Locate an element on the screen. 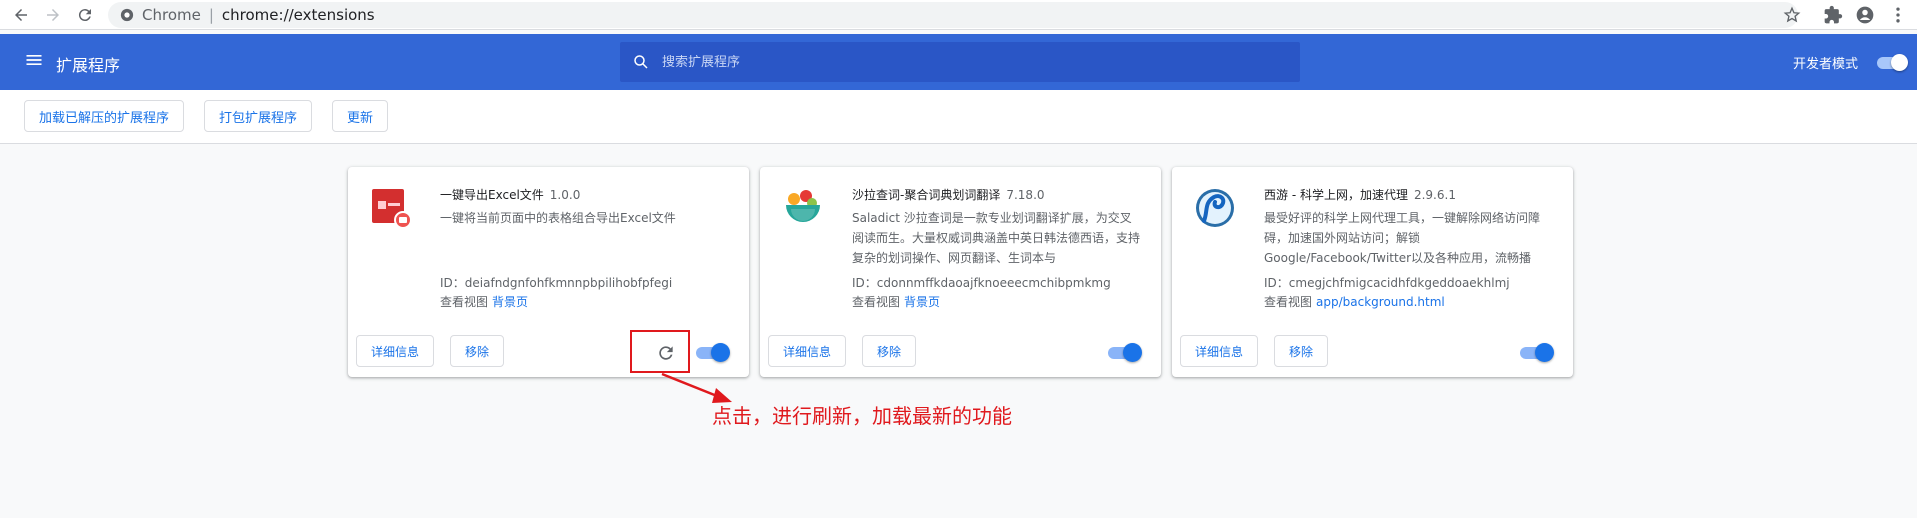  extensions-header: 扩展程序 开发者模式 is located at coordinates (958, 62).